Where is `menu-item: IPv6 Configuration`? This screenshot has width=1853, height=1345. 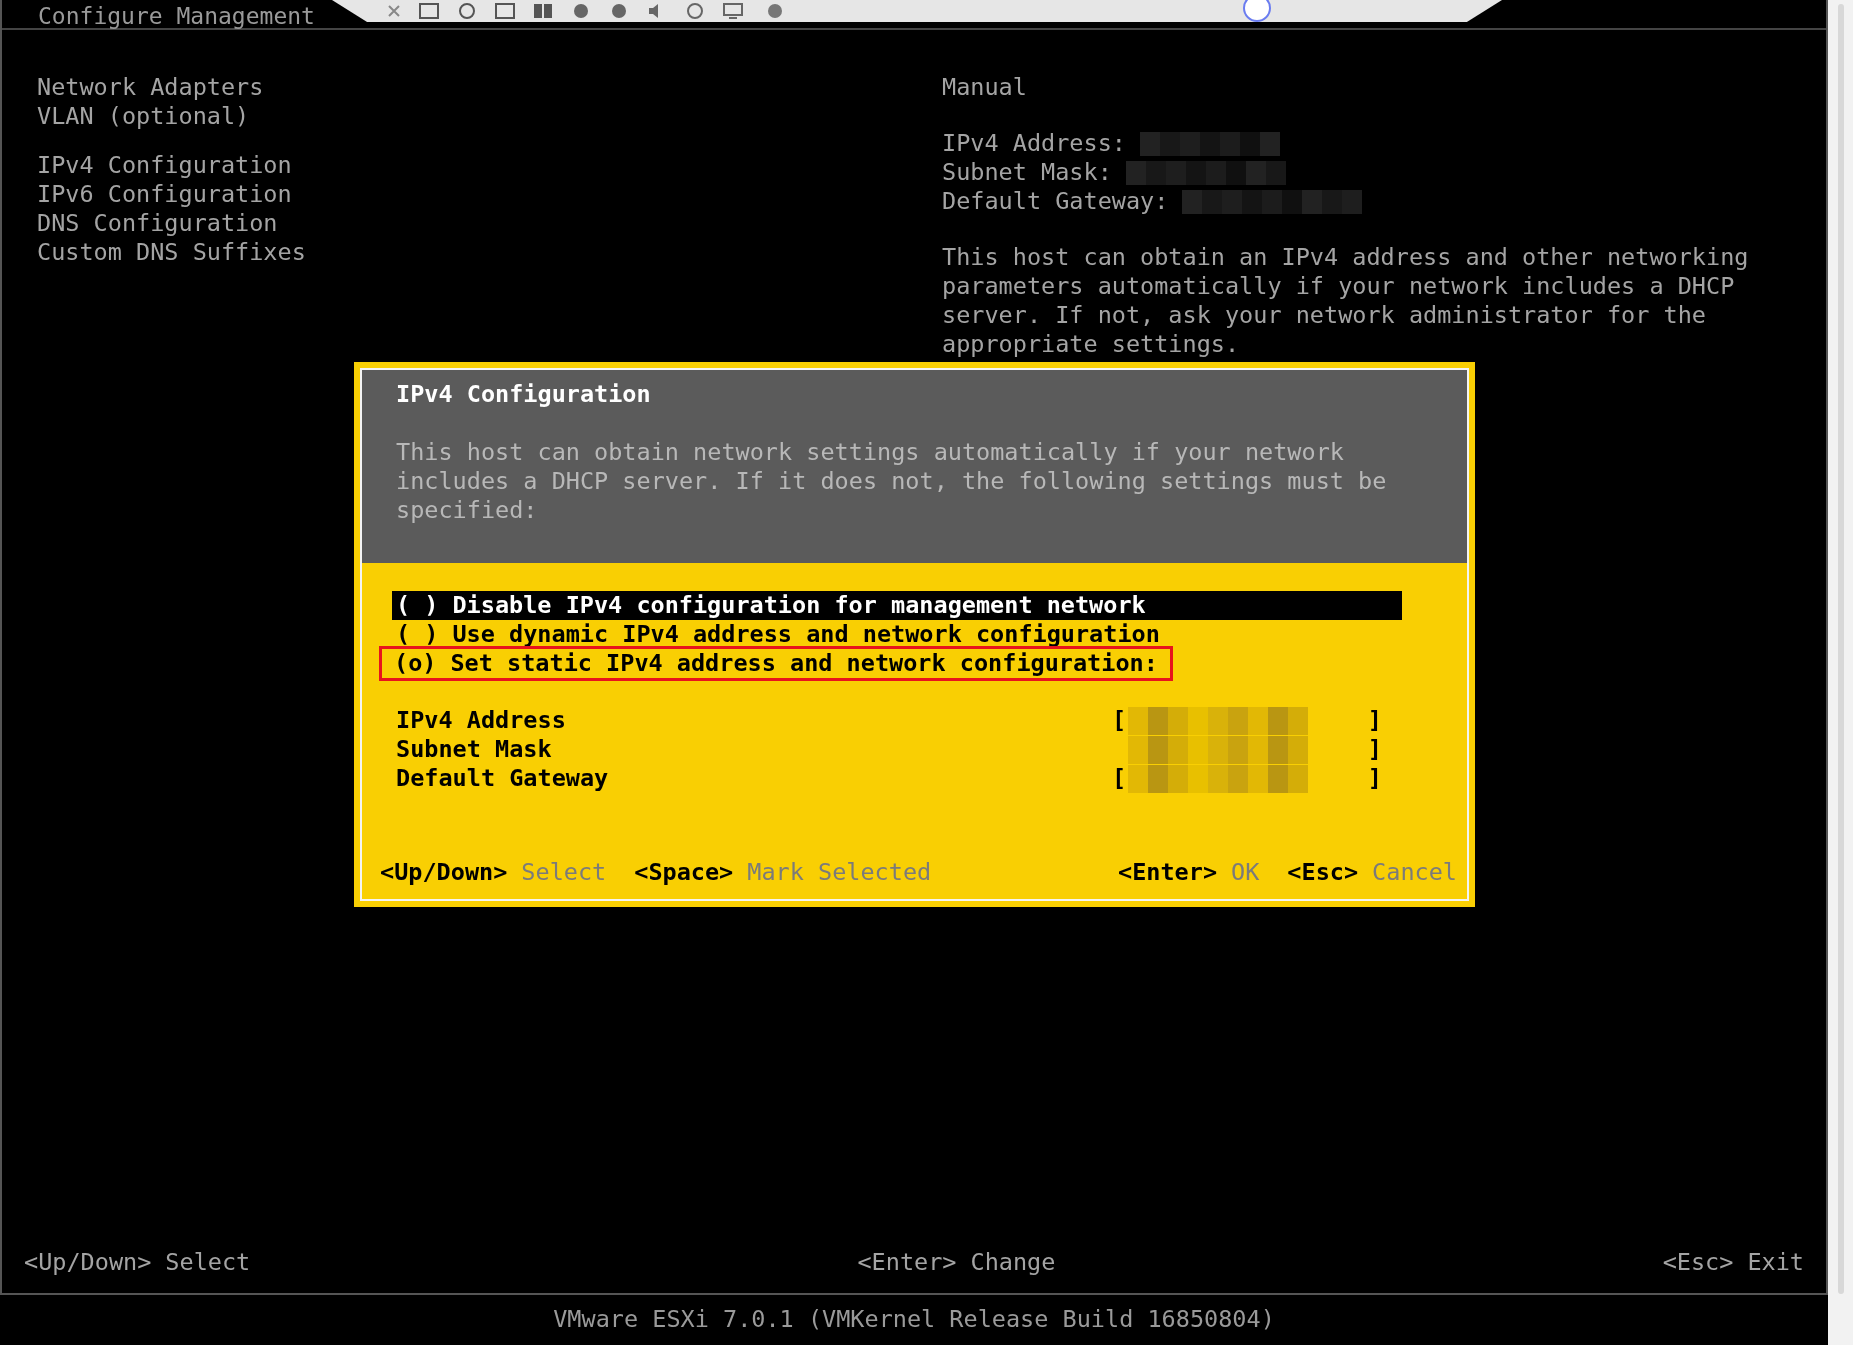 menu-item: IPv6 Configuration is located at coordinates (164, 194).